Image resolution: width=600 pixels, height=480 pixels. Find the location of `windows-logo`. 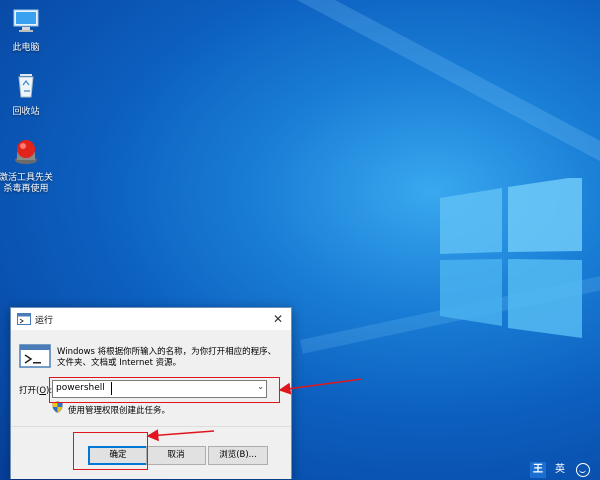

windows-logo is located at coordinates (511, 258).